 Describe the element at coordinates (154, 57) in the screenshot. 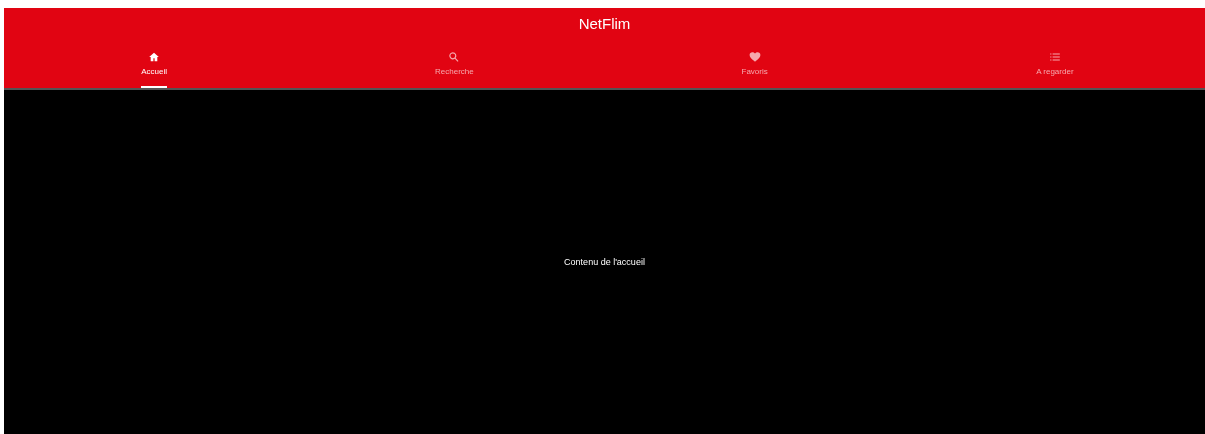

I see `home-icon` at that location.